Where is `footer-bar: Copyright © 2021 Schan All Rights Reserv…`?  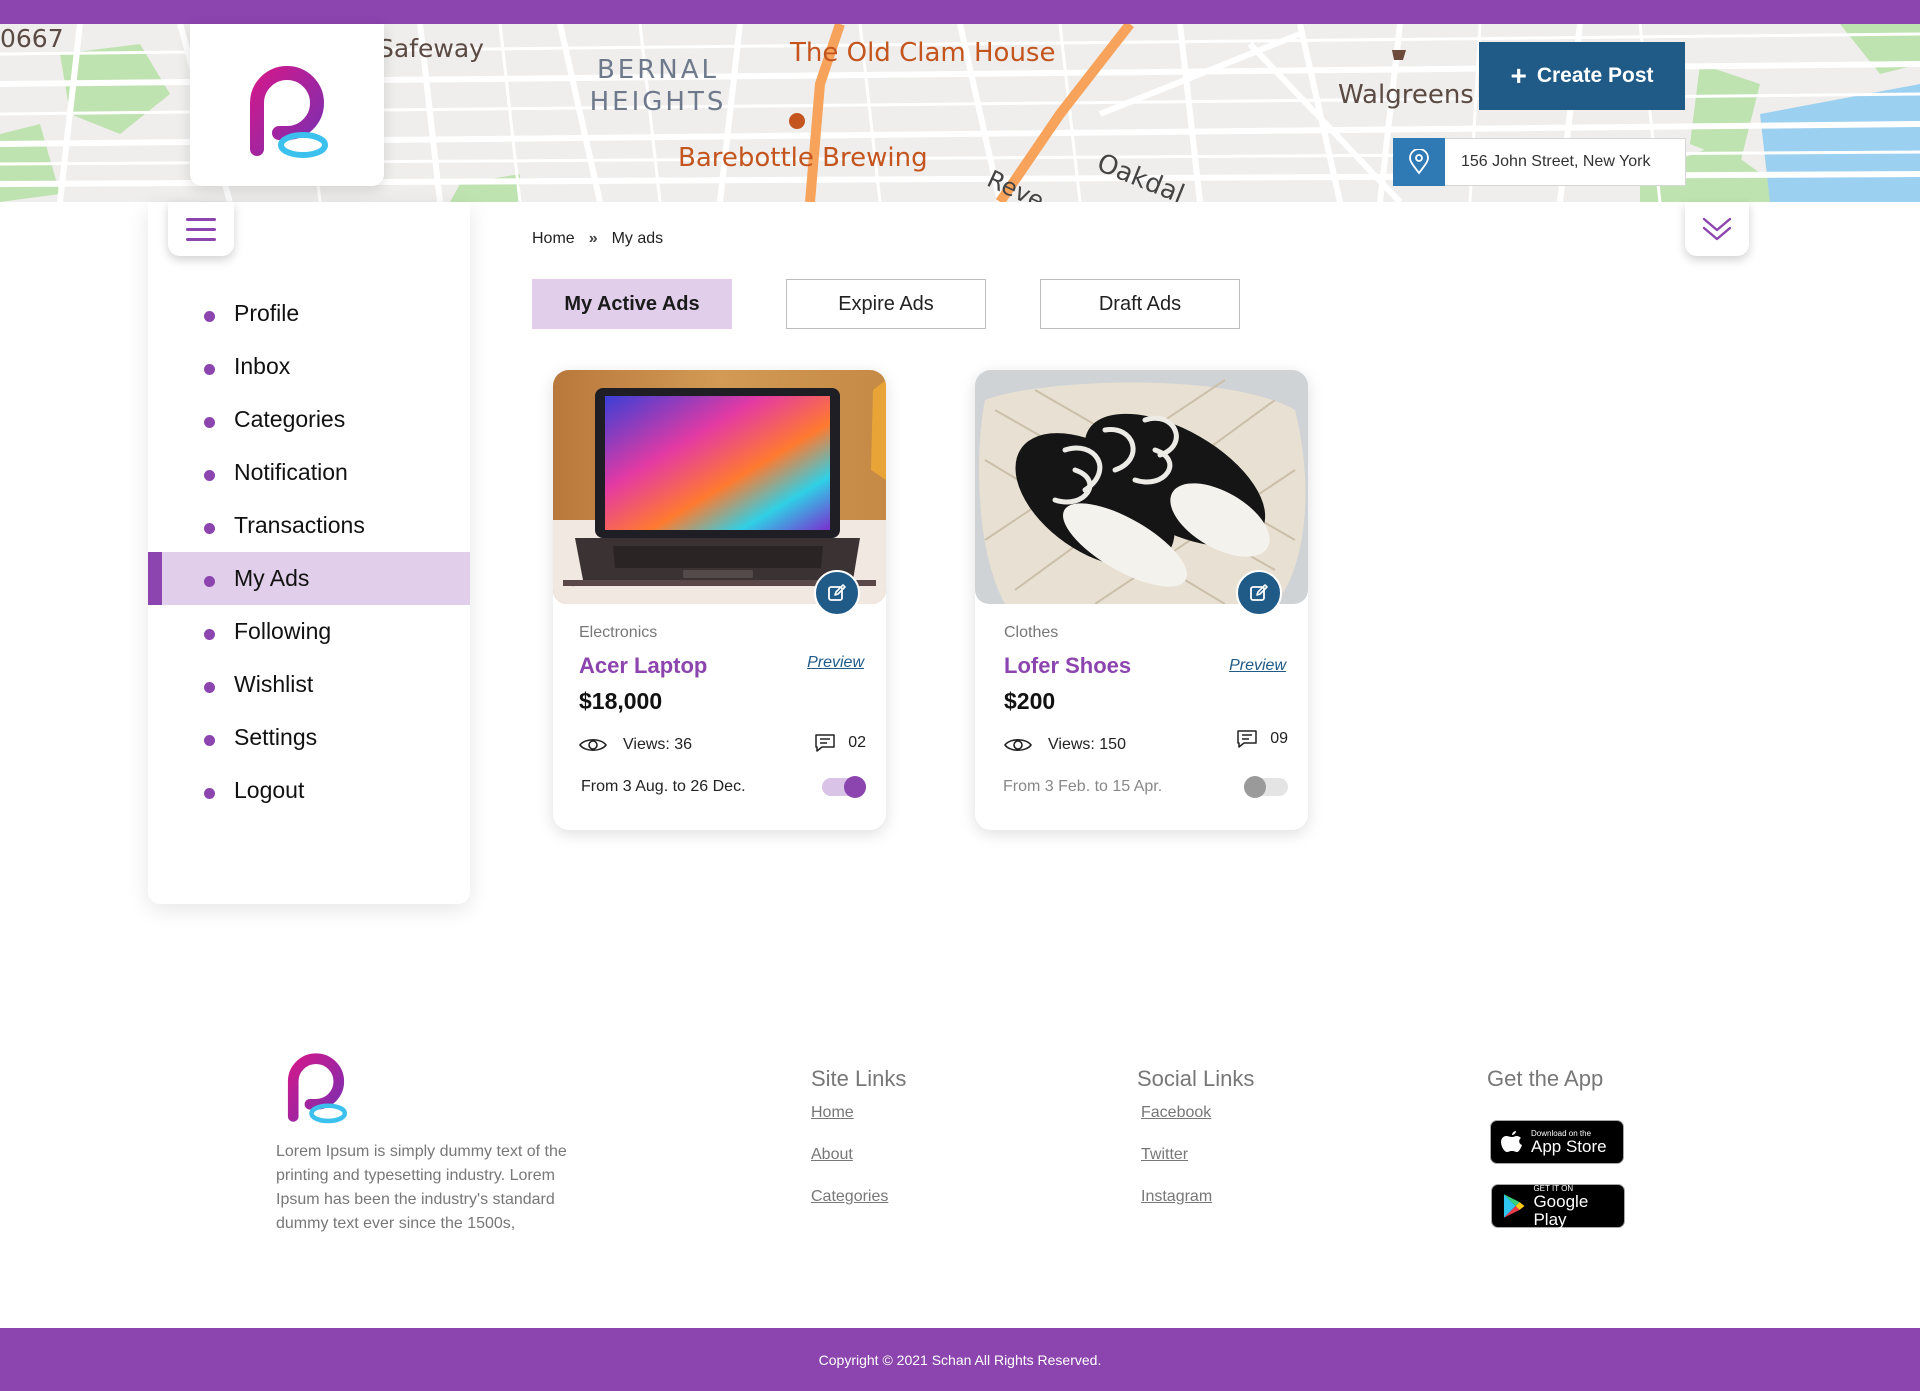 footer-bar: Copyright © 2021 Schan All Rights Reserv… is located at coordinates (960, 1359).